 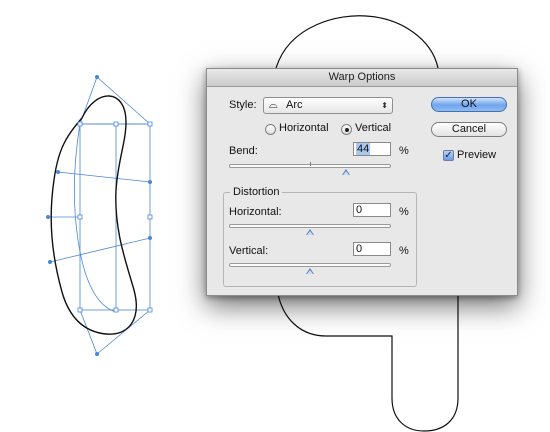 I want to click on horizontal-distortion-field: 0, so click(x=372, y=210).